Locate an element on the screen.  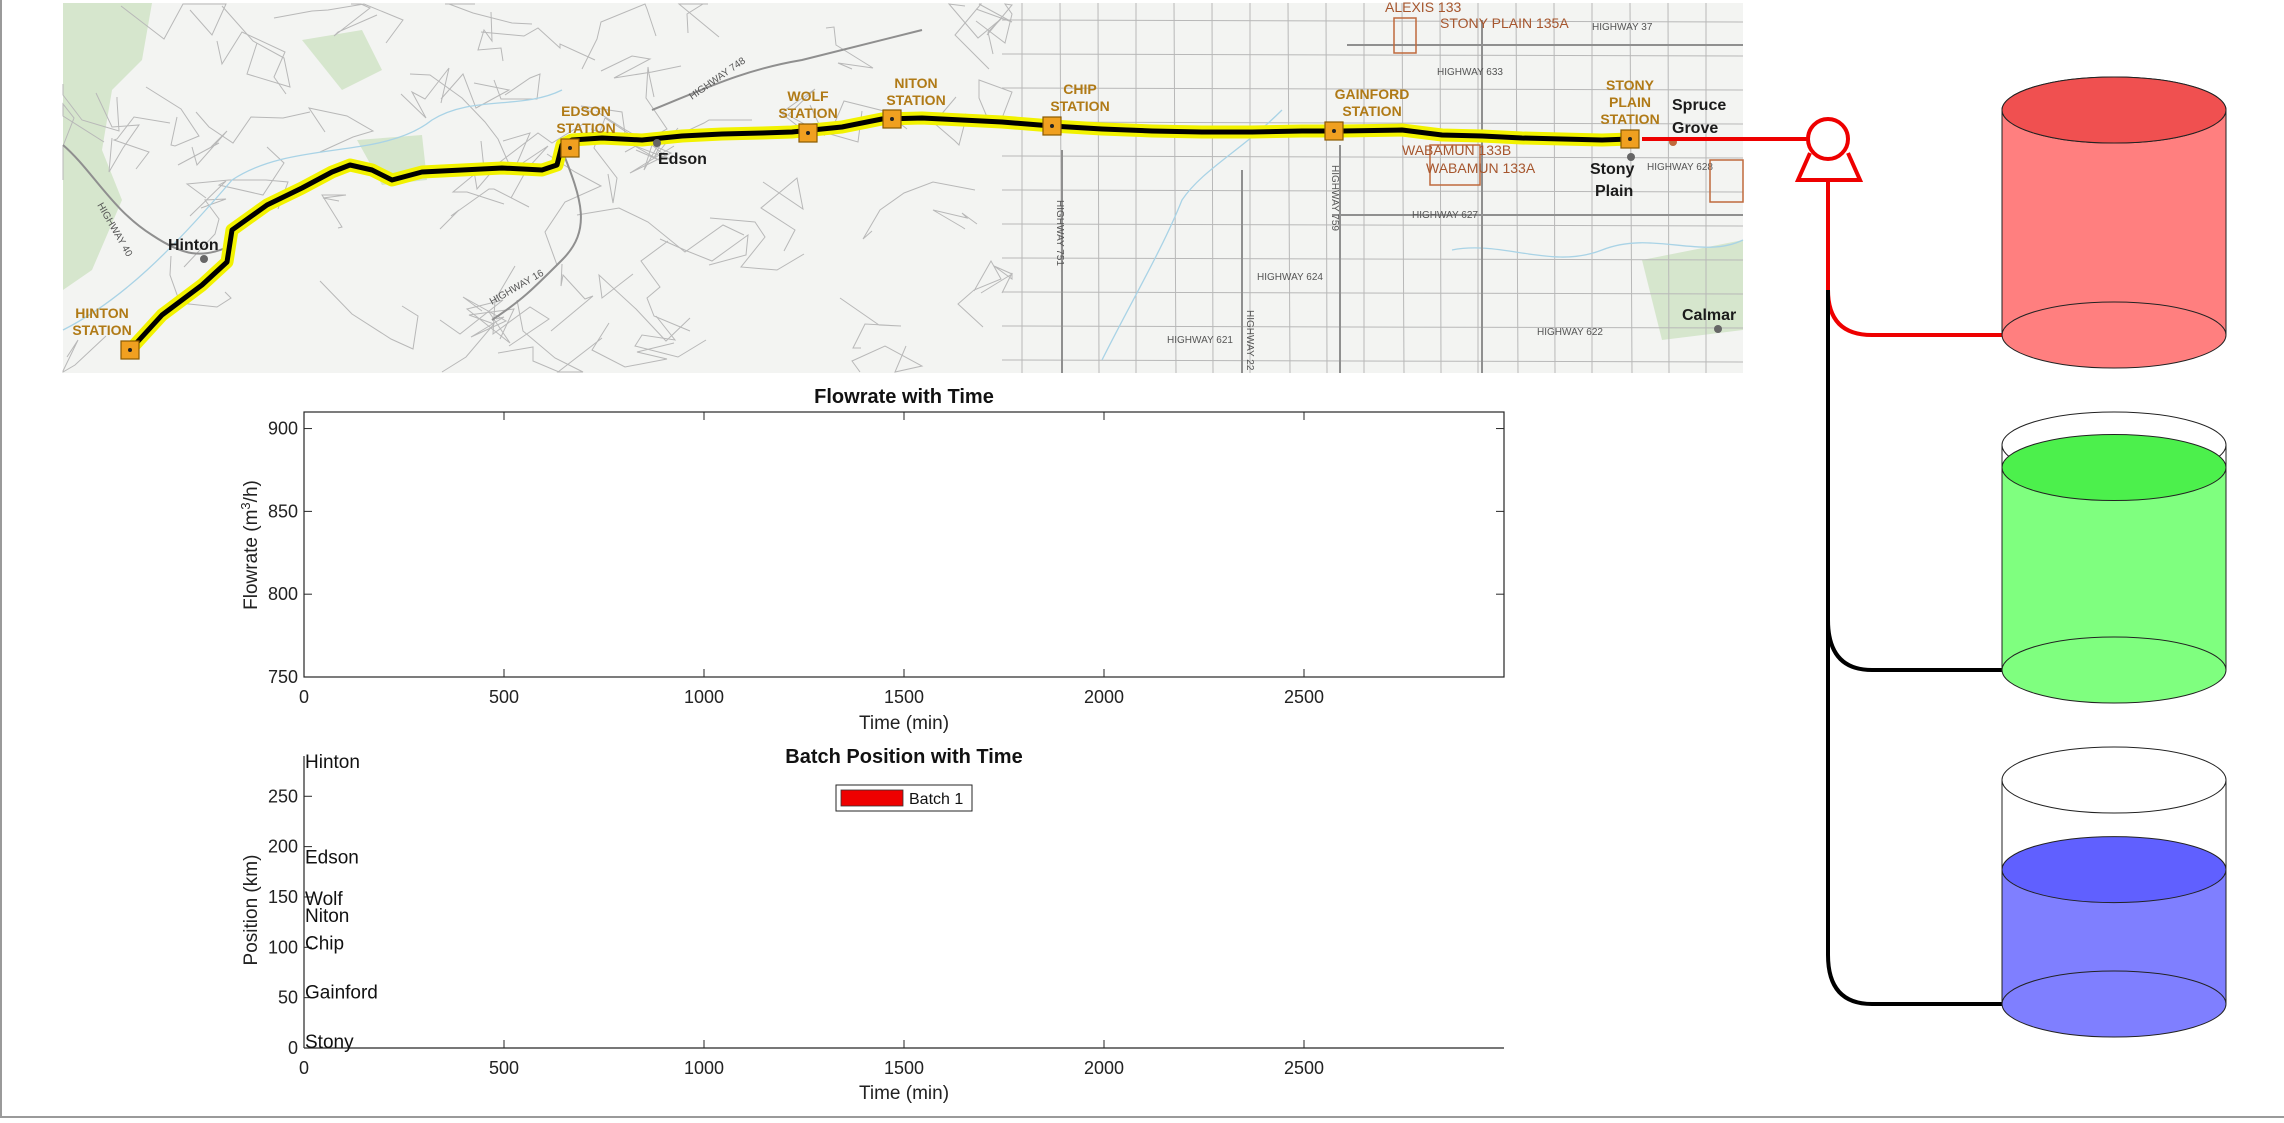
y-tick-label: 50 is located at coordinates (288, 998).